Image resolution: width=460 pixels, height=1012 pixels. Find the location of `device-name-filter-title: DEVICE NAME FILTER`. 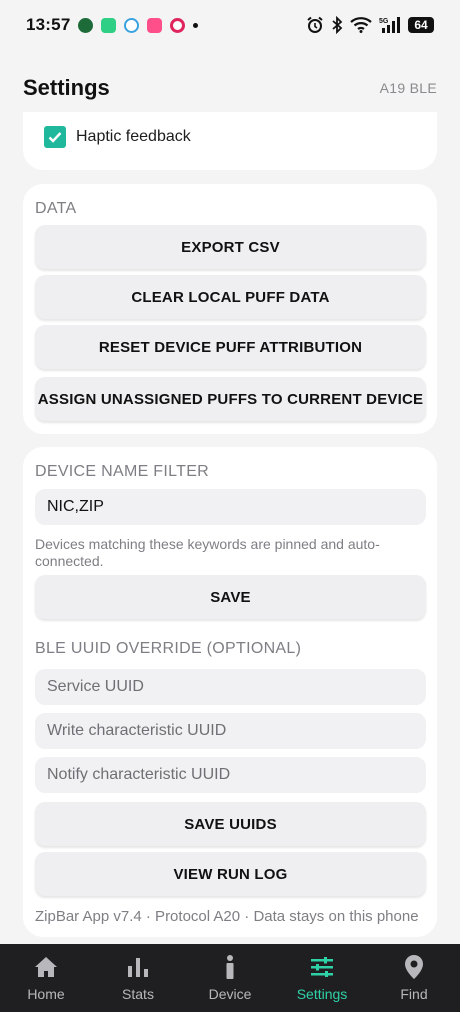

device-name-filter-title: DEVICE NAME FILTER is located at coordinates (122, 471).